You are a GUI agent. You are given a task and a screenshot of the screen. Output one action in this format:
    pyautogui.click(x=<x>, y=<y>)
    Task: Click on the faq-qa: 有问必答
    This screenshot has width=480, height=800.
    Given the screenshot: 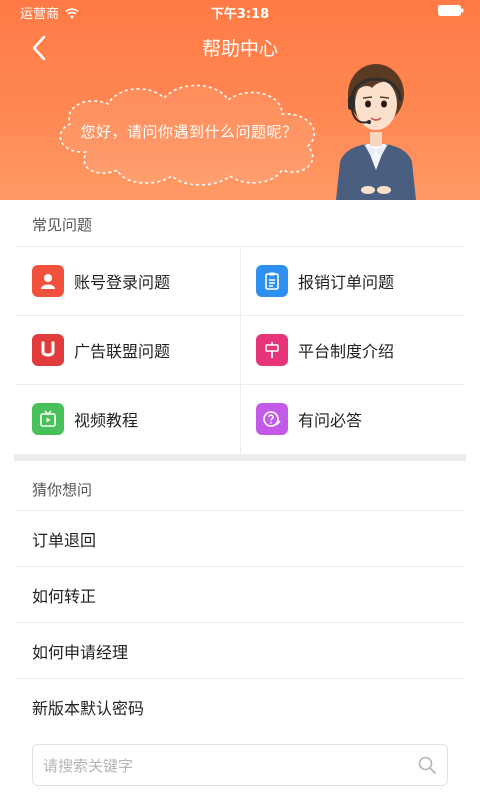 What is the action you would take?
    pyautogui.click(x=352, y=418)
    